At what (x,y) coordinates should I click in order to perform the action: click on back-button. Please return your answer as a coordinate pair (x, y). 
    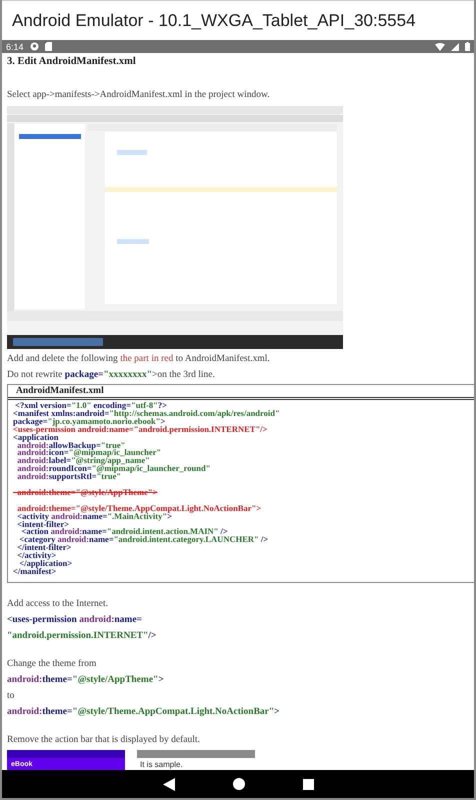
    Looking at the image, I should click on (168, 784).